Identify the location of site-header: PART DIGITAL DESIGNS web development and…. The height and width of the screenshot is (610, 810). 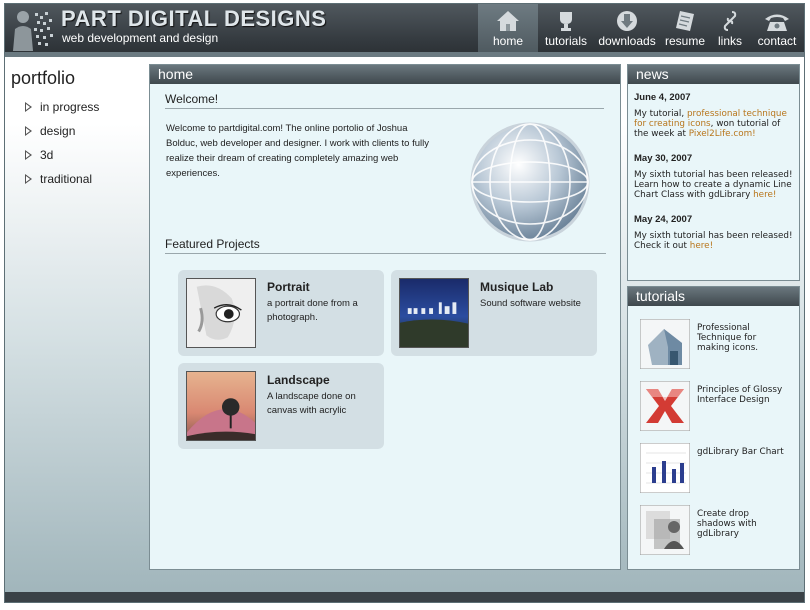
(404, 30).